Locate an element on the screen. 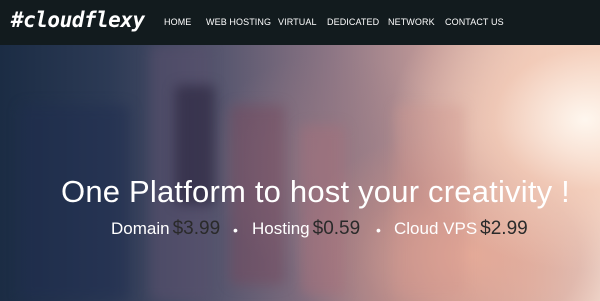  price-item-domain: Domain $3.99 is located at coordinates (165, 229).